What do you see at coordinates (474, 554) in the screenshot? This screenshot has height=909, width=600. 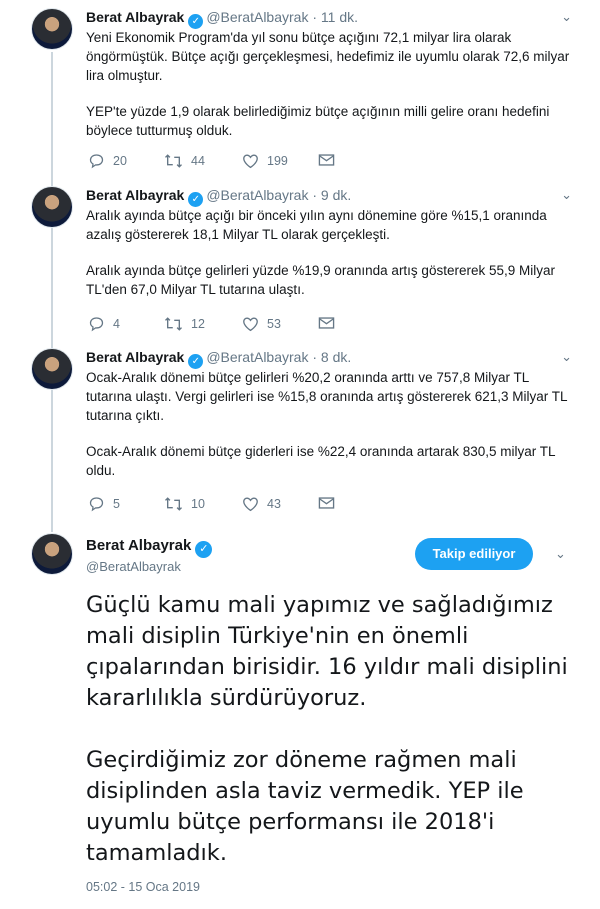 I see `following-button: Takip ediliyor` at bounding box center [474, 554].